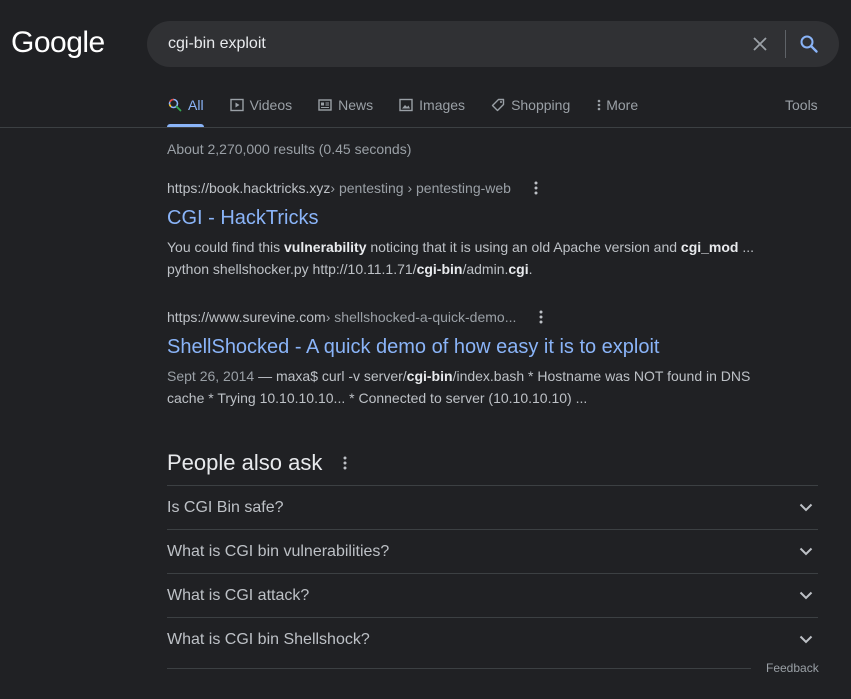 This screenshot has width=851, height=699. What do you see at coordinates (196, 105) in the screenshot?
I see `tab-label: All` at bounding box center [196, 105].